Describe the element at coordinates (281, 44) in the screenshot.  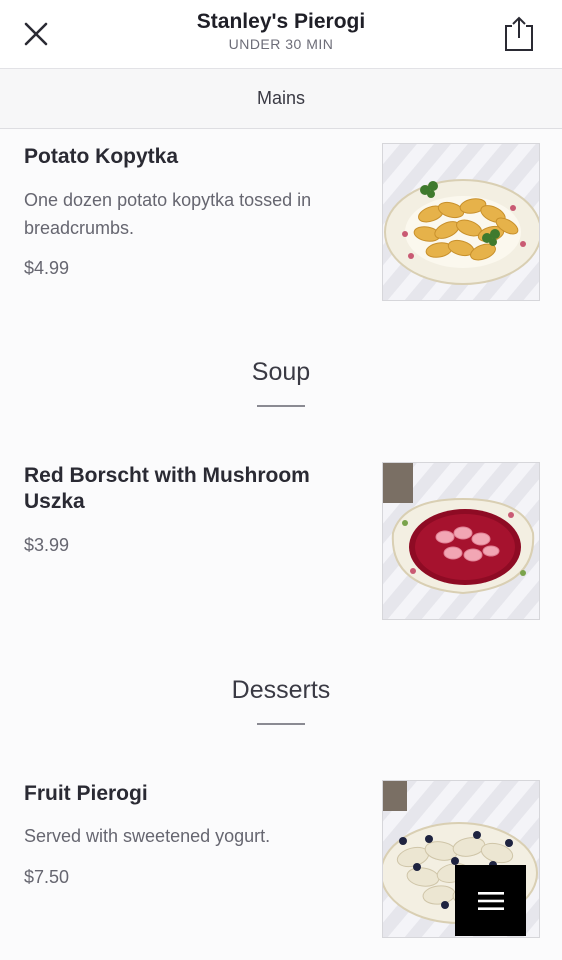
I see `delivery-time: UNDER 30 MIN` at that location.